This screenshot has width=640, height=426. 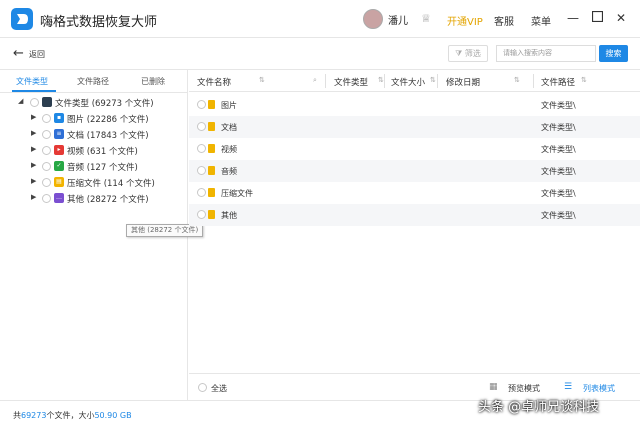 I want to click on row-name: 图片, so click(x=229, y=105).